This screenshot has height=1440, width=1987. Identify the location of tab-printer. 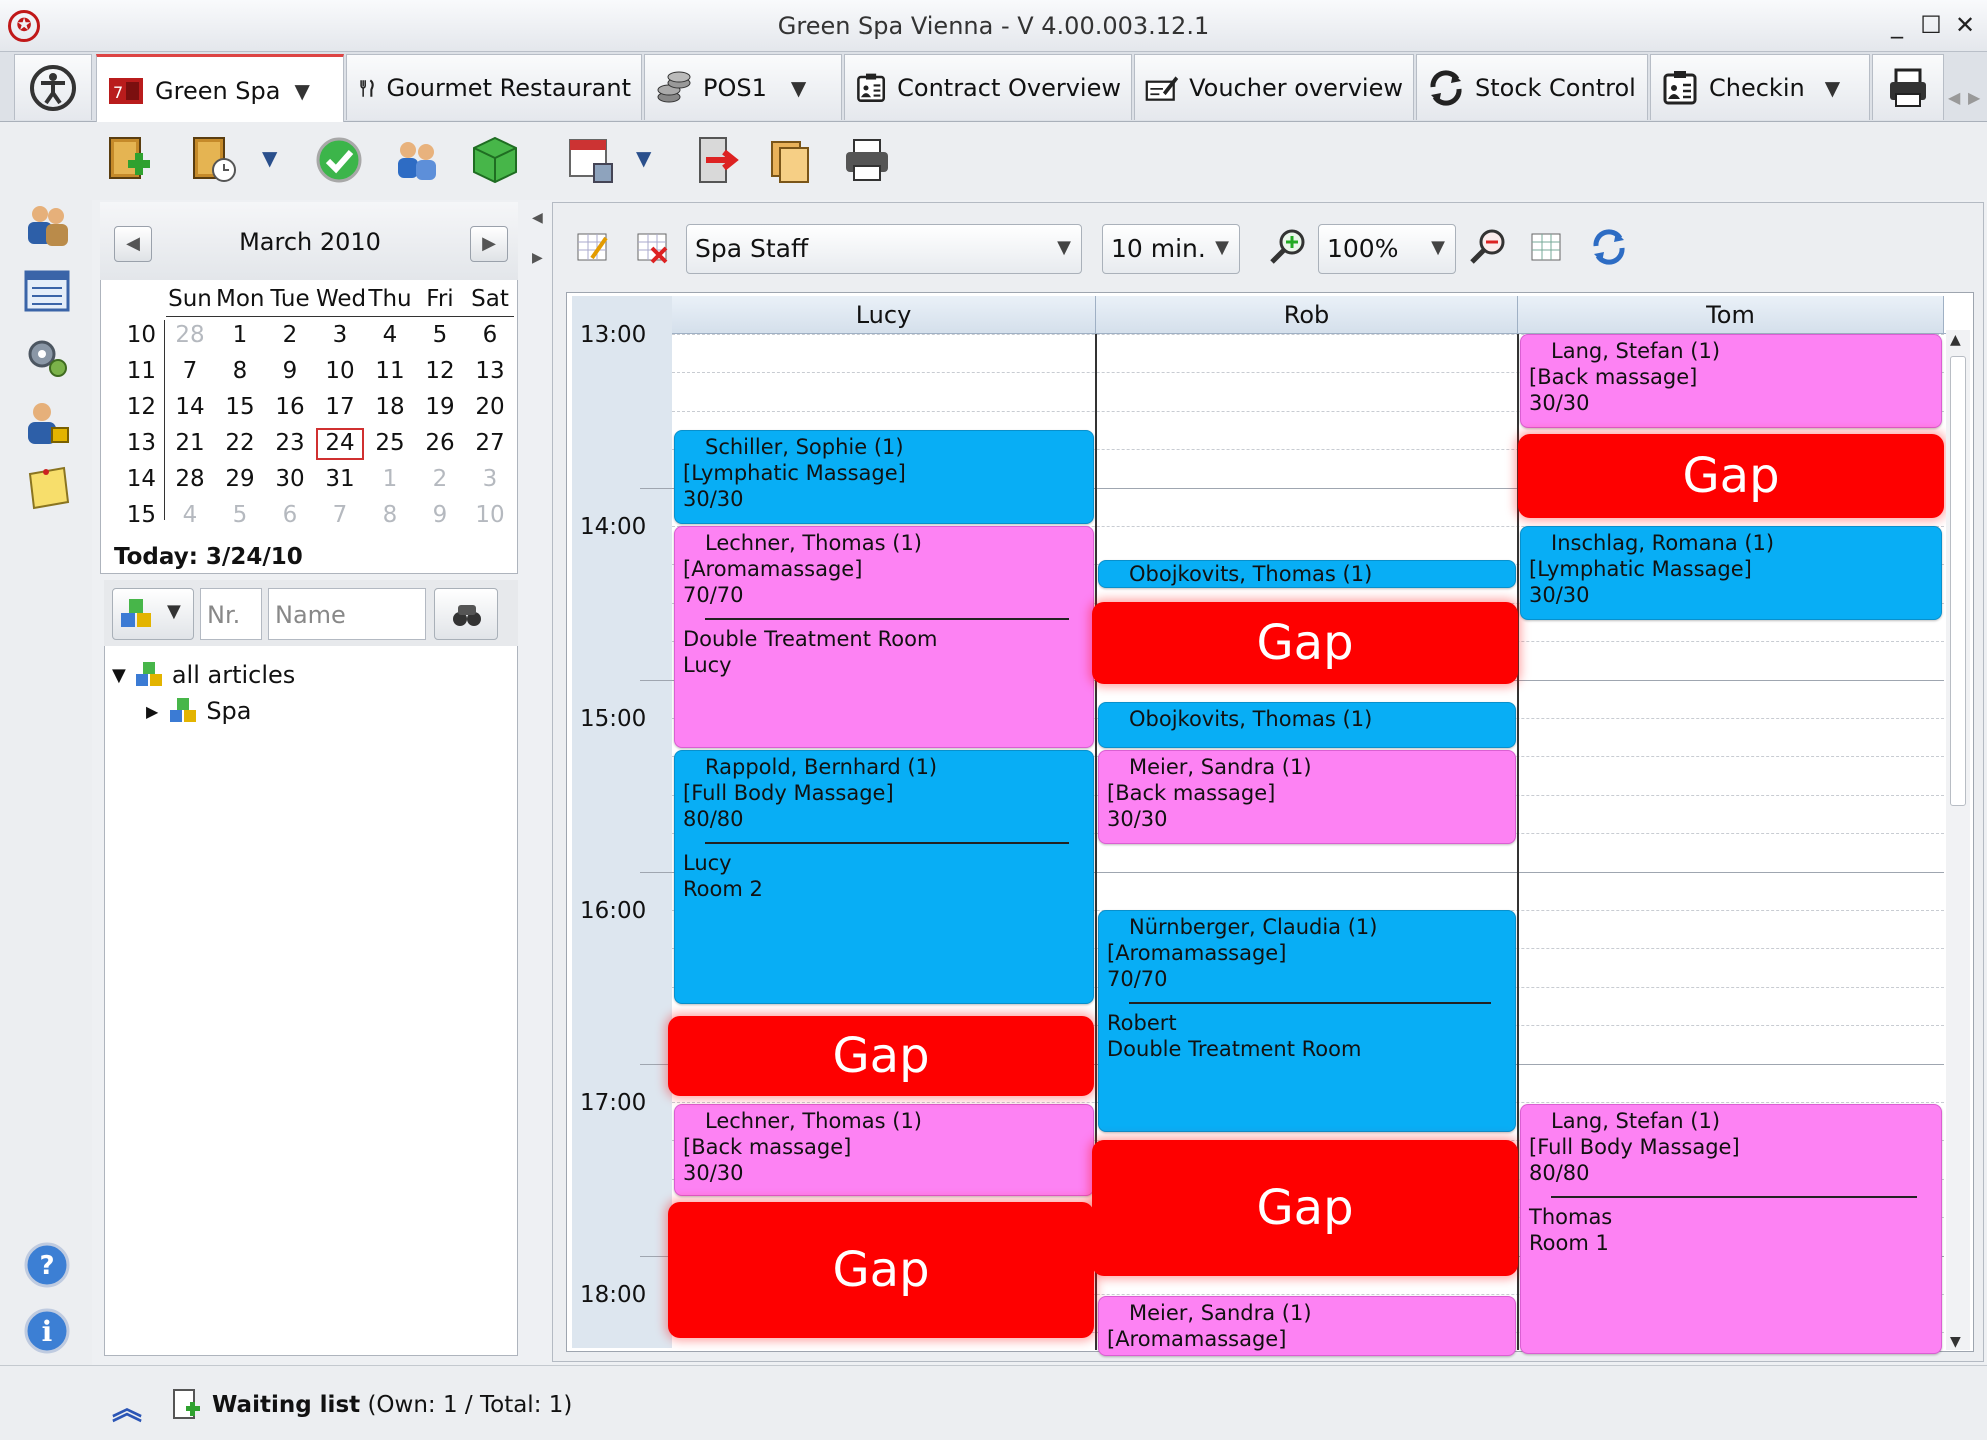
(1908, 87).